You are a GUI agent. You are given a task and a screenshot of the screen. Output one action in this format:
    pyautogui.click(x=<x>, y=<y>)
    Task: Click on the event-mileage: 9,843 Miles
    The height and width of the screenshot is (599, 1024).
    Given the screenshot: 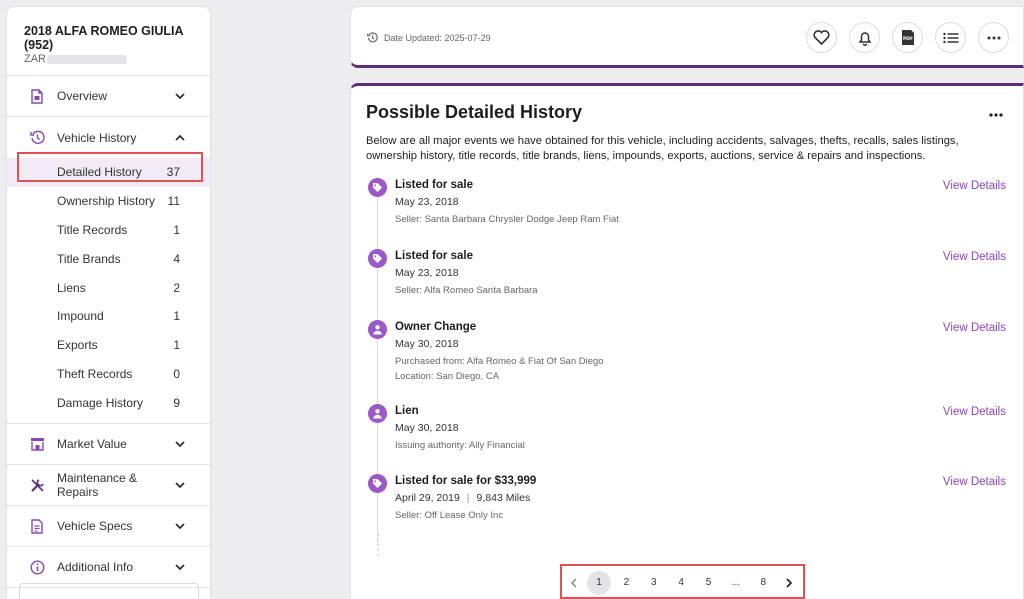 What is the action you would take?
    pyautogui.click(x=503, y=498)
    